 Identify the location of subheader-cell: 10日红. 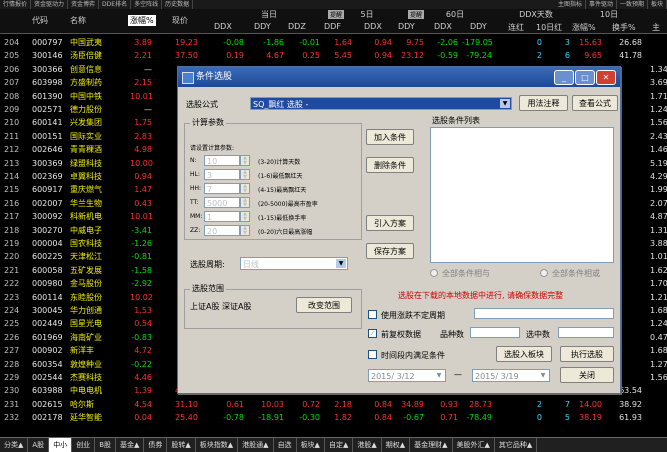
(549, 27).